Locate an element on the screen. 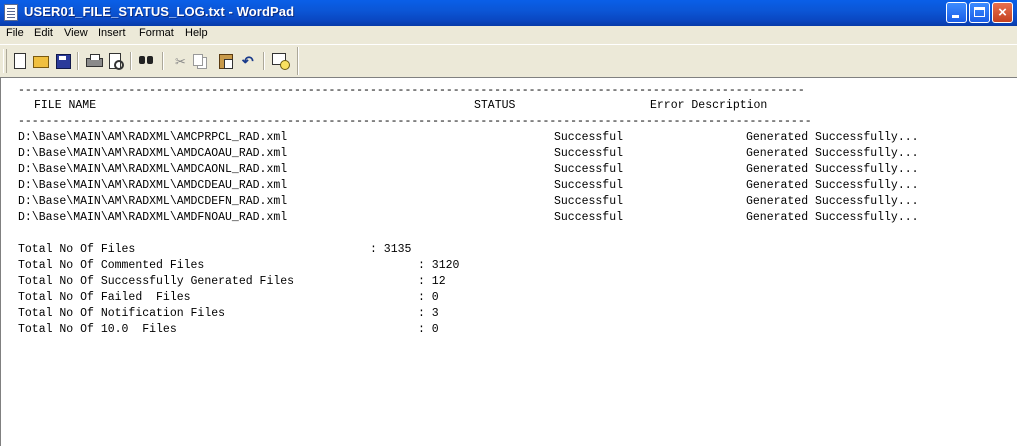 The image size is (1017, 446). wordpad-document-icon is located at coordinates (11, 12).